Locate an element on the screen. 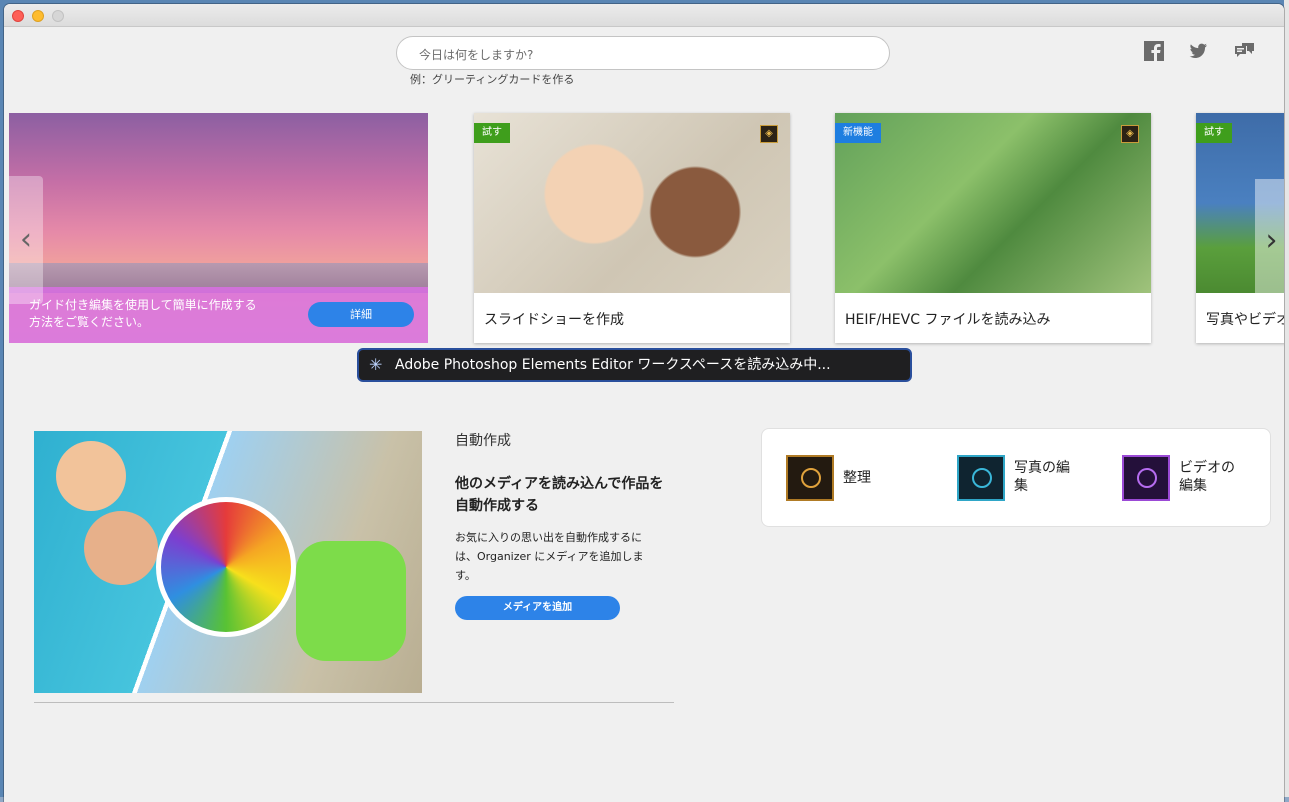  carousel-card-heif: 新機能 ◈ HEIF/HEVC ファイルを読み込み is located at coordinates (993, 228).